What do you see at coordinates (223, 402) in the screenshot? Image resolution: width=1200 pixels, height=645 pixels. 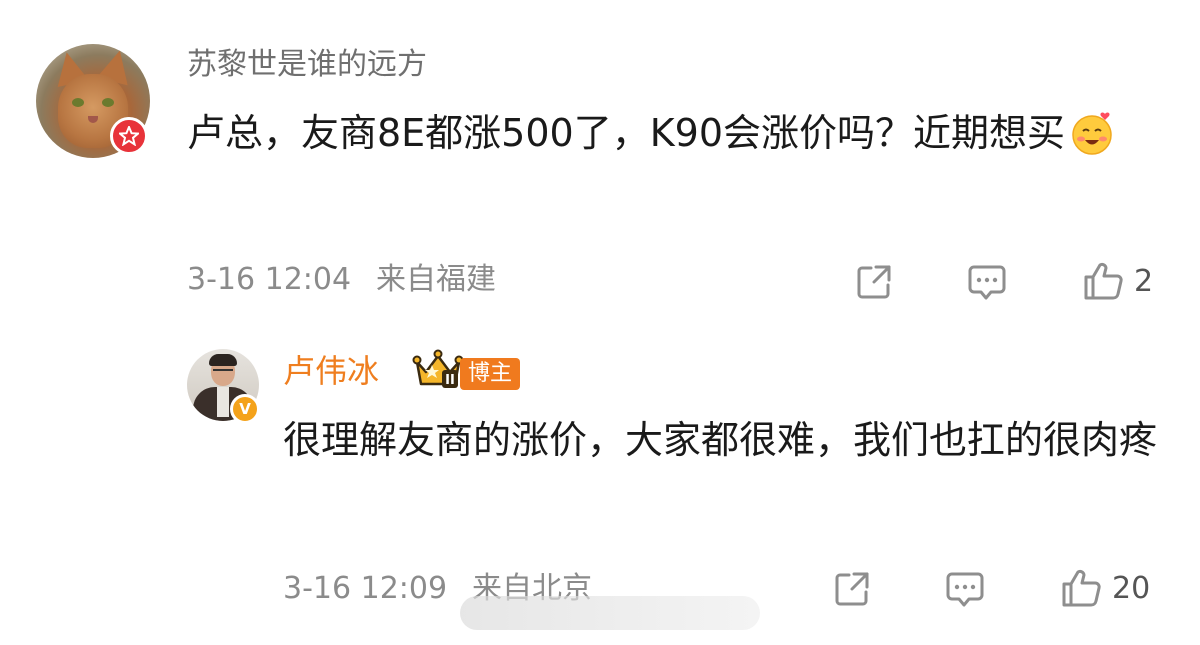 I see `person-shirt` at bounding box center [223, 402].